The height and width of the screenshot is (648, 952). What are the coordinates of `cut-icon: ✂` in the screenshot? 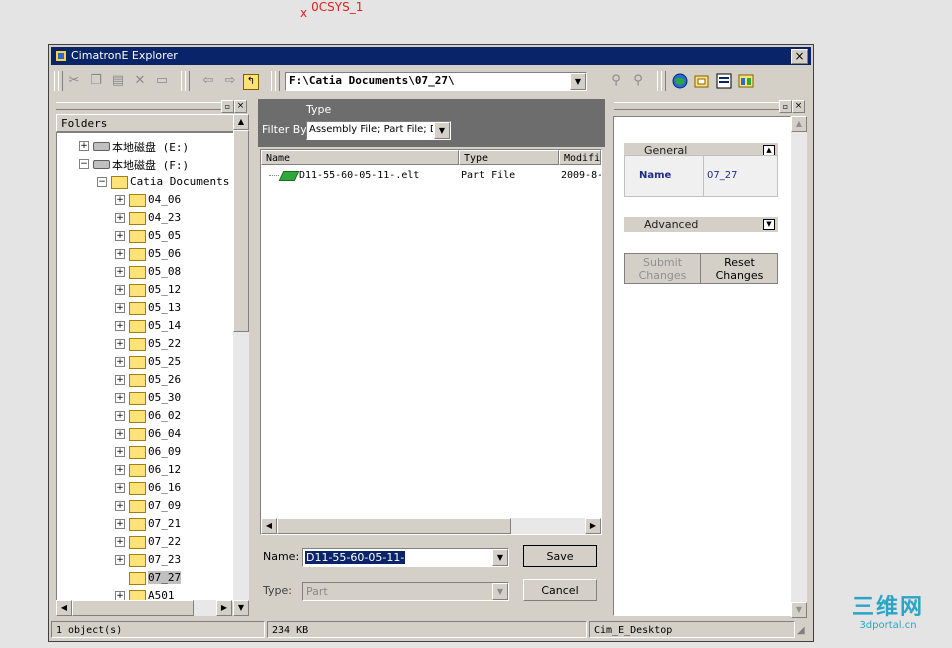 It's located at (74, 81).